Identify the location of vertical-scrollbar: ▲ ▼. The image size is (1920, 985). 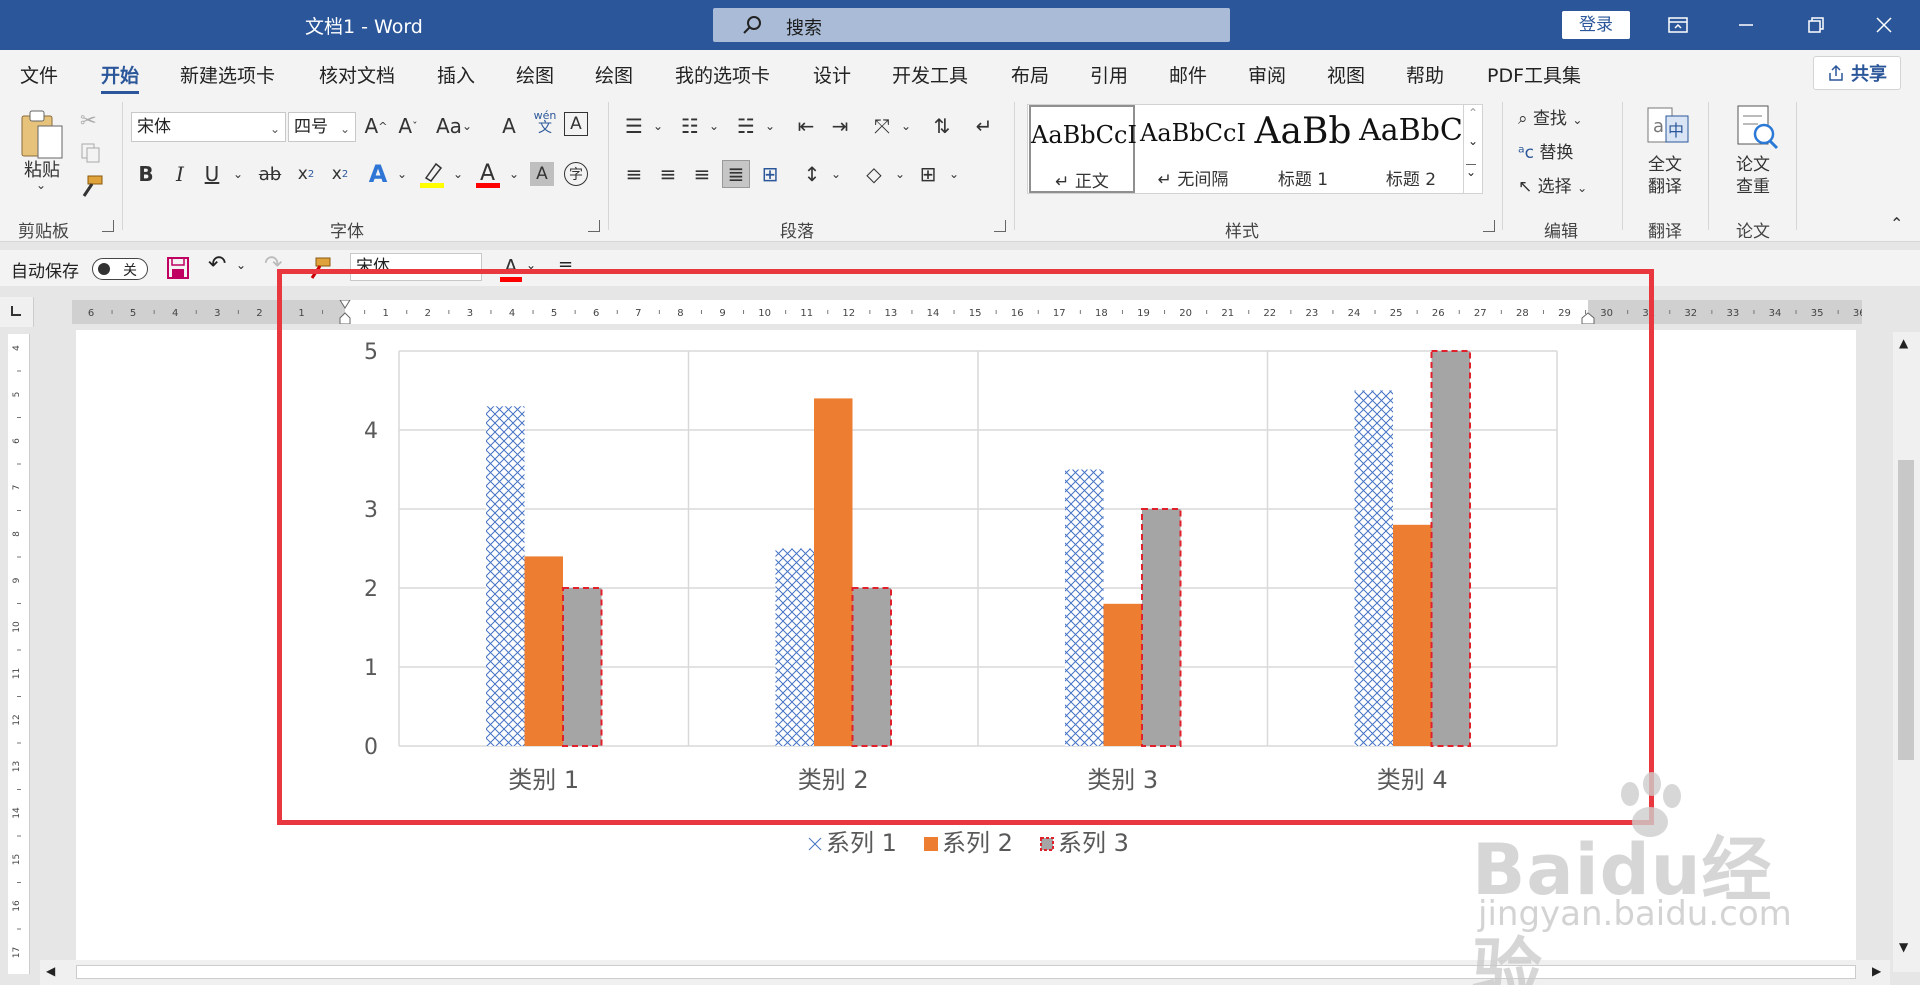
(1906, 652).